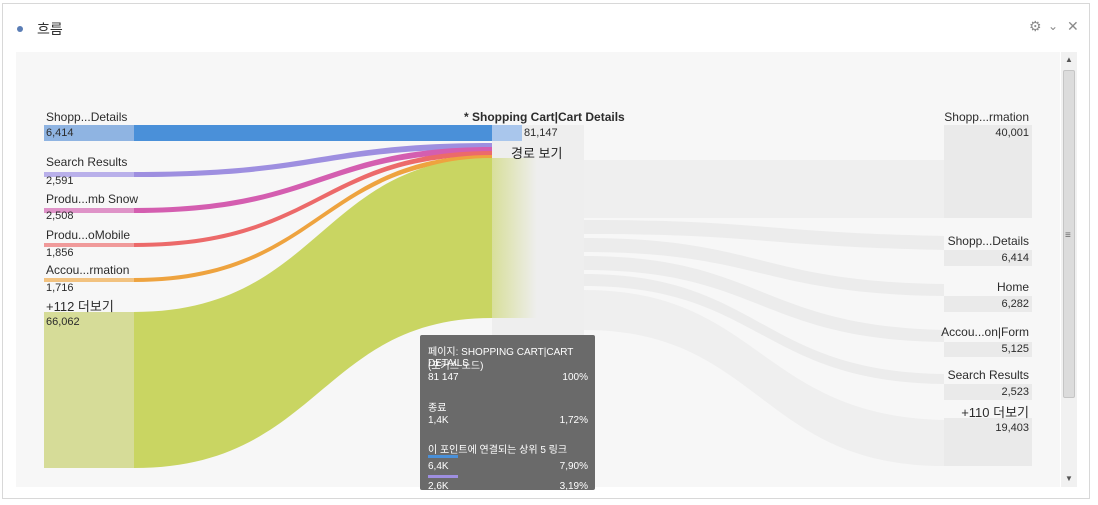  I want to click on right-node-value-5: 2,523, so click(1015, 392).